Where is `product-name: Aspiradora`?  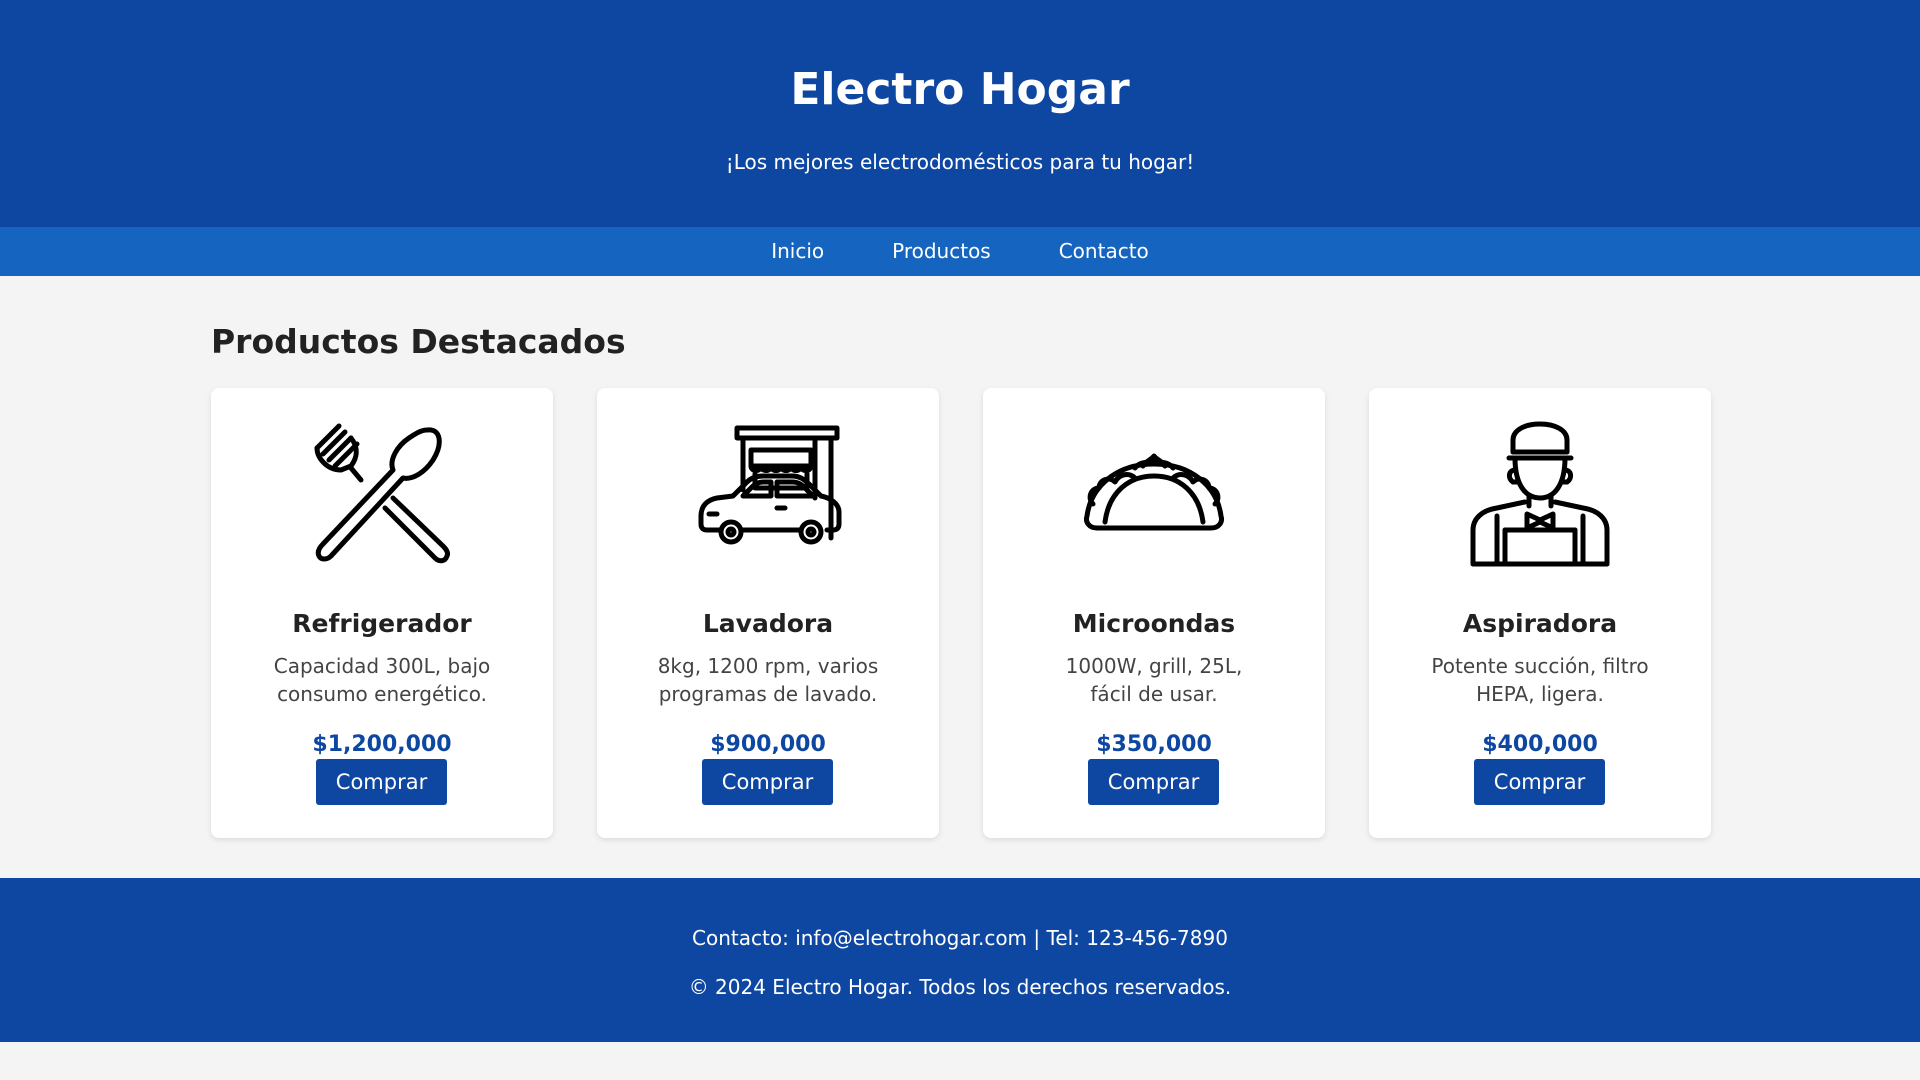 product-name: Aspiradora is located at coordinates (1540, 623).